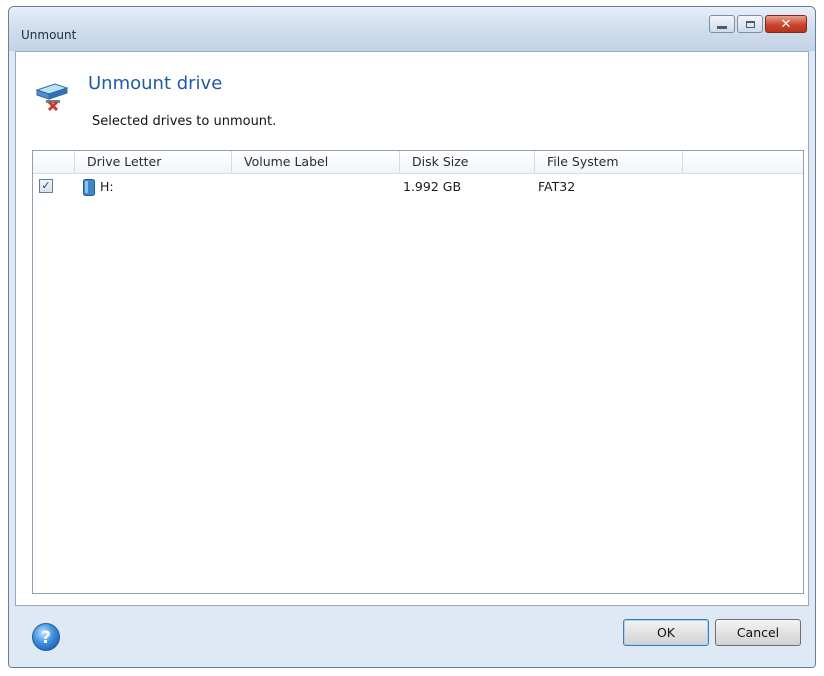 The height and width of the screenshot is (676, 824). What do you see at coordinates (316, 162) in the screenshot?
I see `column-header-volume-label: Volume Label` at bounding box center [316, 162].